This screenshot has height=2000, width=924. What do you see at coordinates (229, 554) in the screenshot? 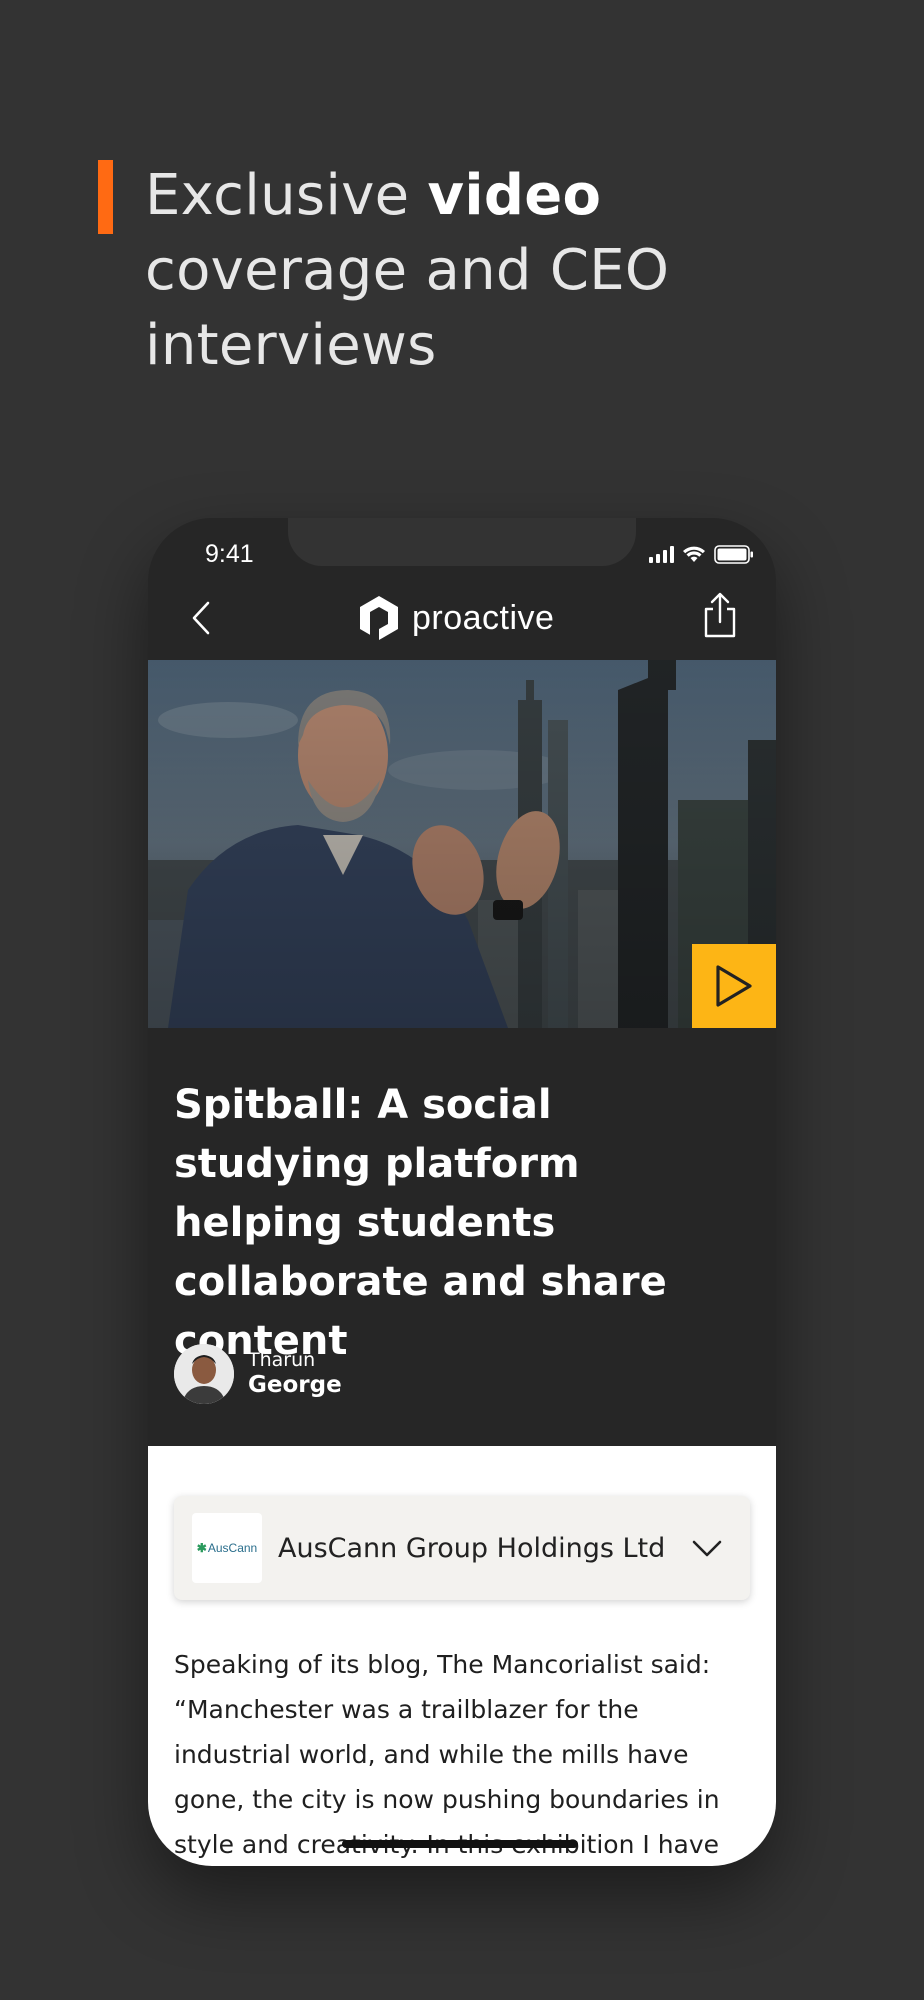
I see `status-time: 9:41` at bounding box center [229, 554].